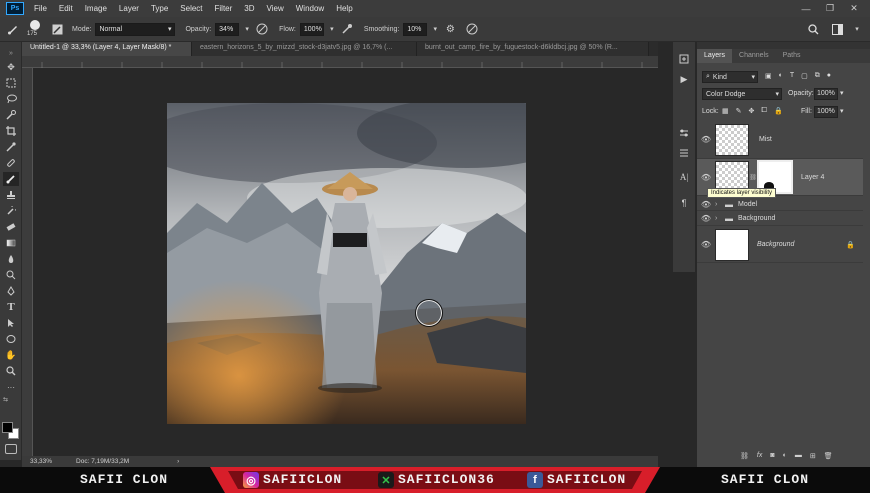  I want to click on paragraph-panel-icon: ¶, so click(684, 203).